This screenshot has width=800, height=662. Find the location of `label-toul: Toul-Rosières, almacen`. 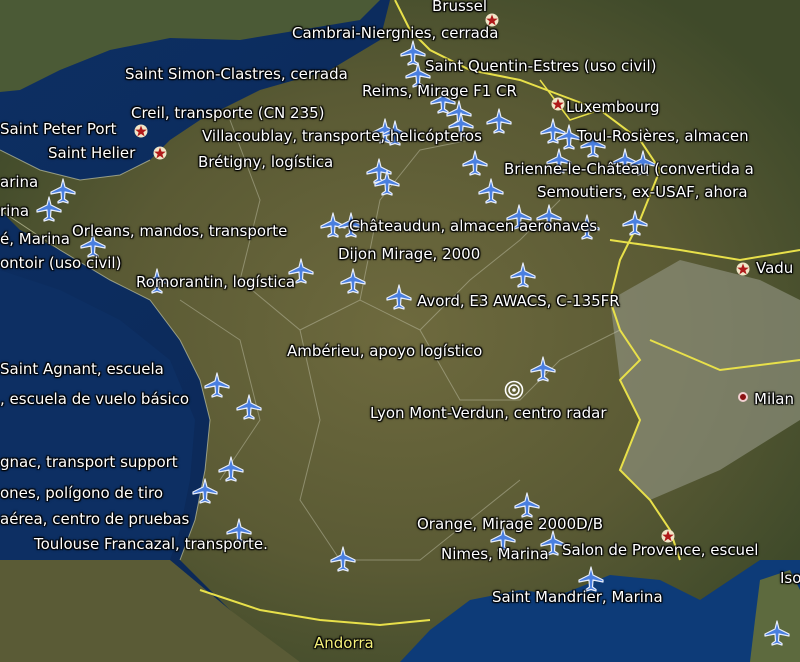

label-toul: Toul-Rosières, almacen is located at coordinates (663, 136).